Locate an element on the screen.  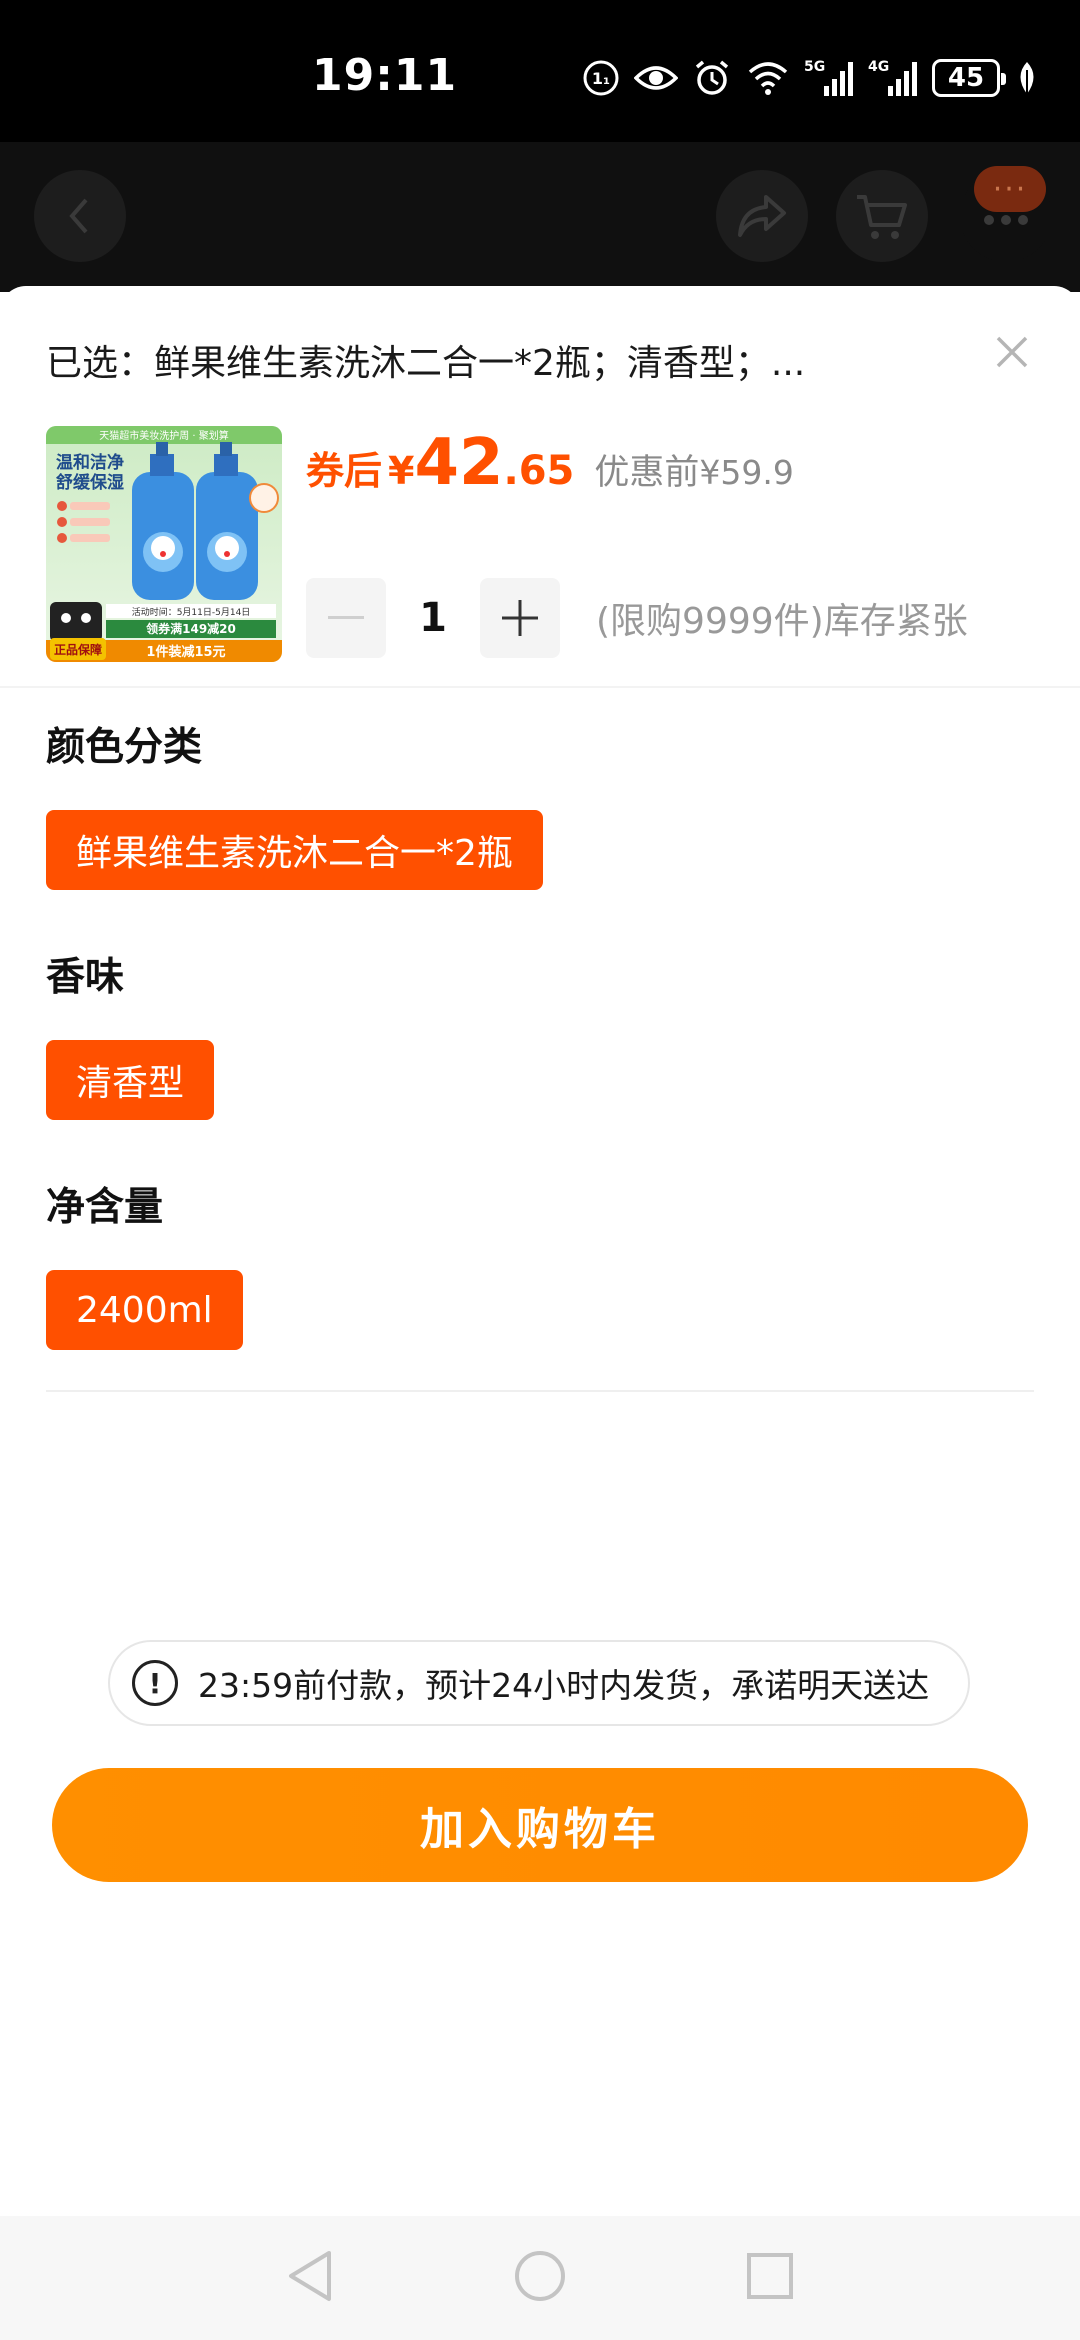
nav-back-button is located at coordinates (310, 2276).